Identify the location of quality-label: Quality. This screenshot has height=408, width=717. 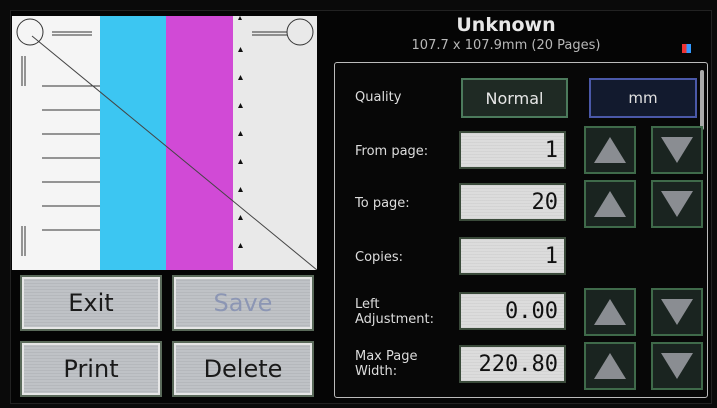
(378, 97).